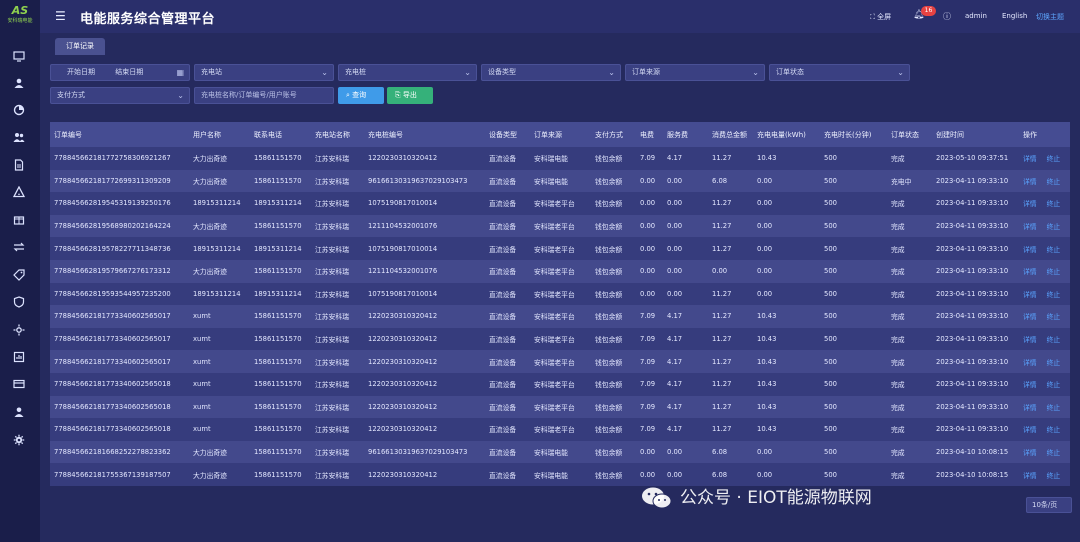 This screenshot has width=1080, height=542. Describe the element at coordinates (264, 95) in the screenshot. I see `search-input: 充电桩名称/订单编号/用户账号` at that location.